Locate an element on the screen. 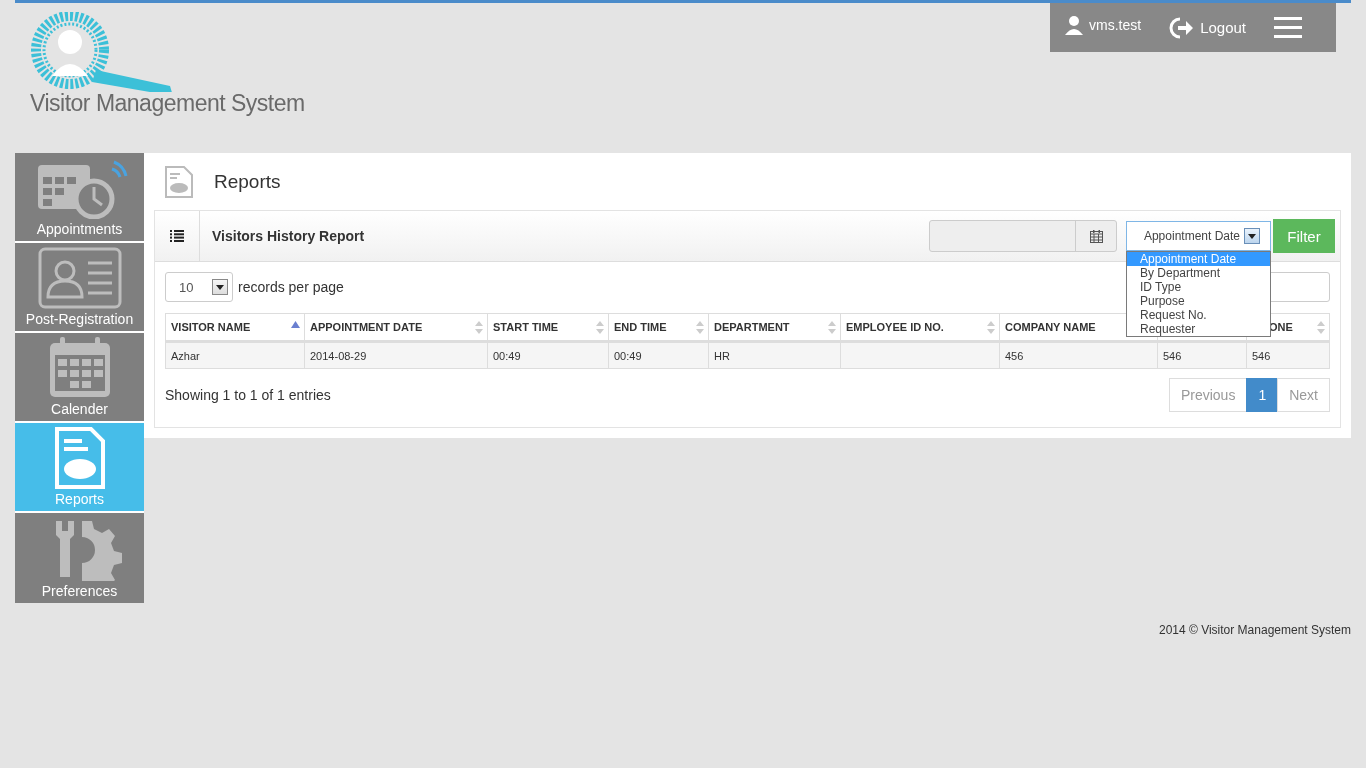 The image size is (1366, 768). dropdown-option: Purpose is located at coordinates (1198, 301).